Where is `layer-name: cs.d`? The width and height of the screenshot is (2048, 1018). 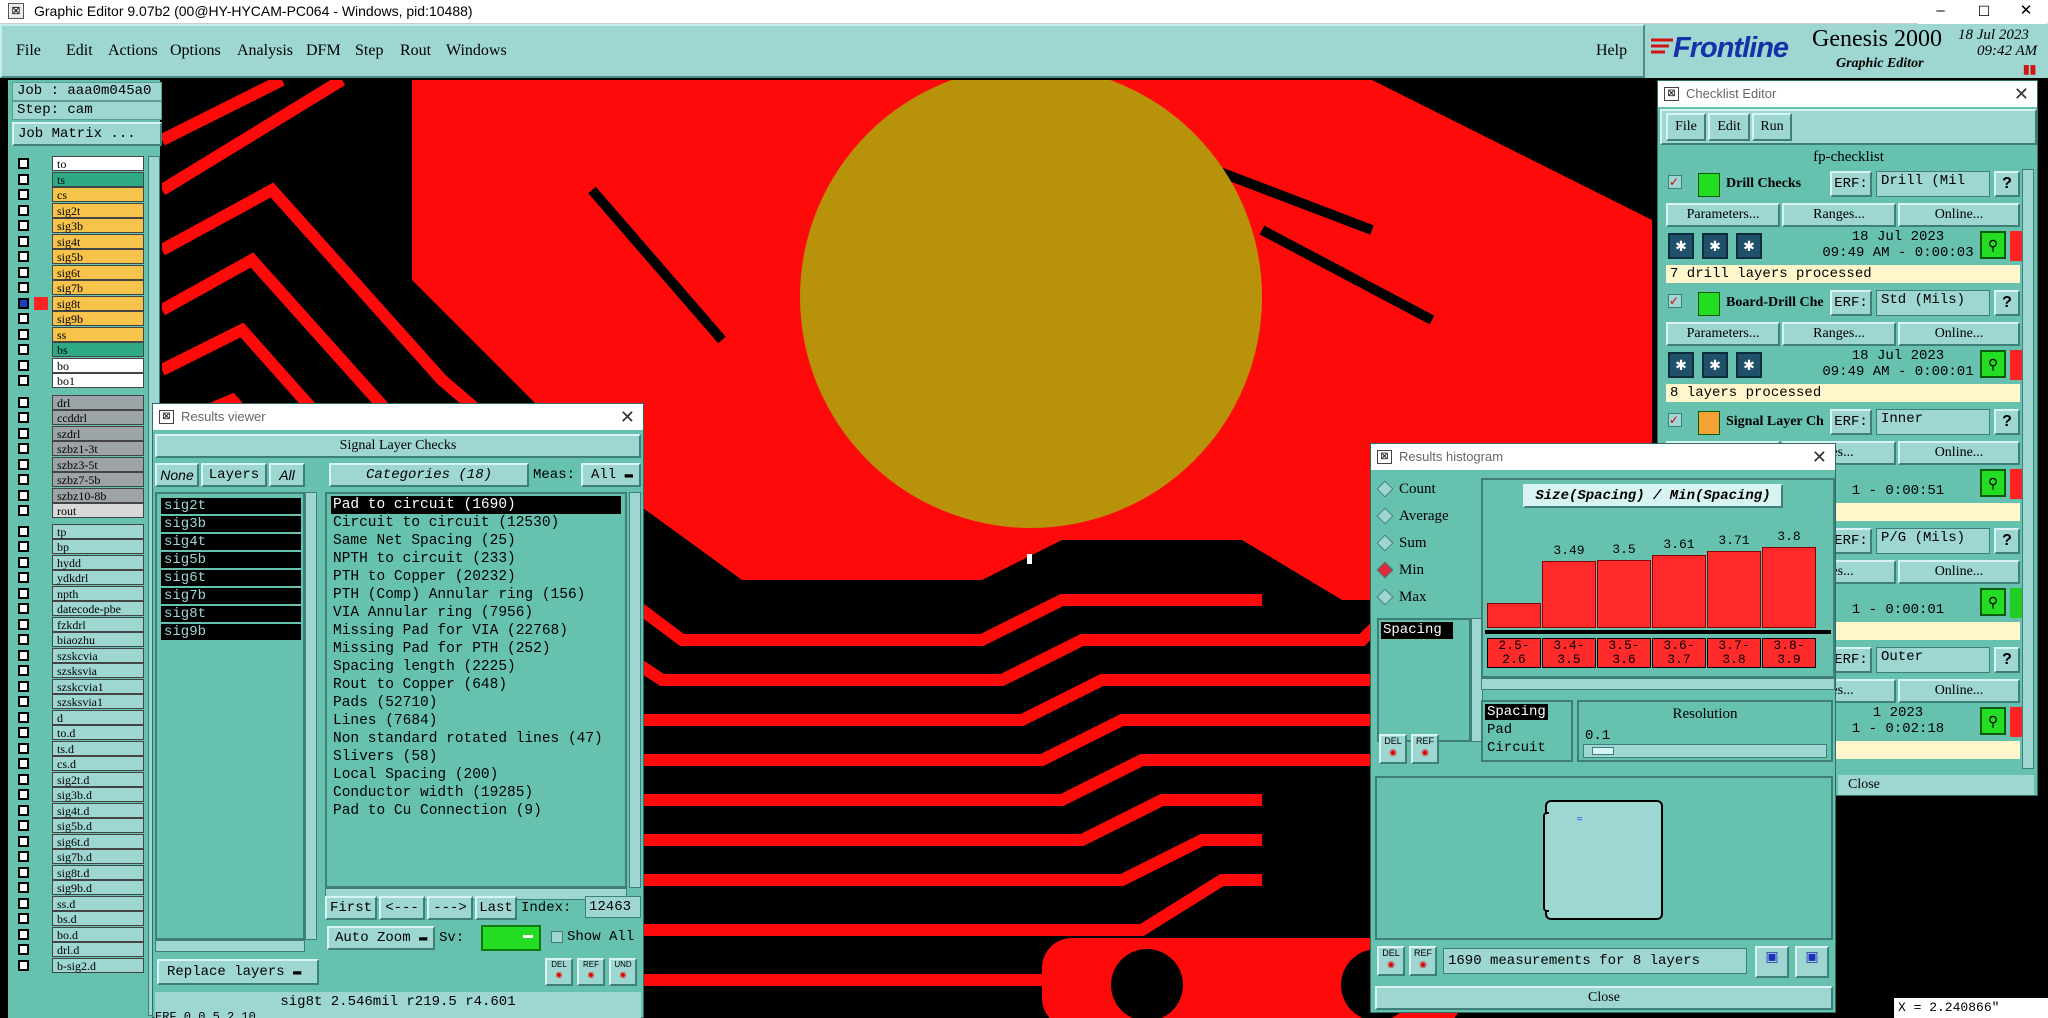
layer-name: cs.d is located at coordinates (98, 763).